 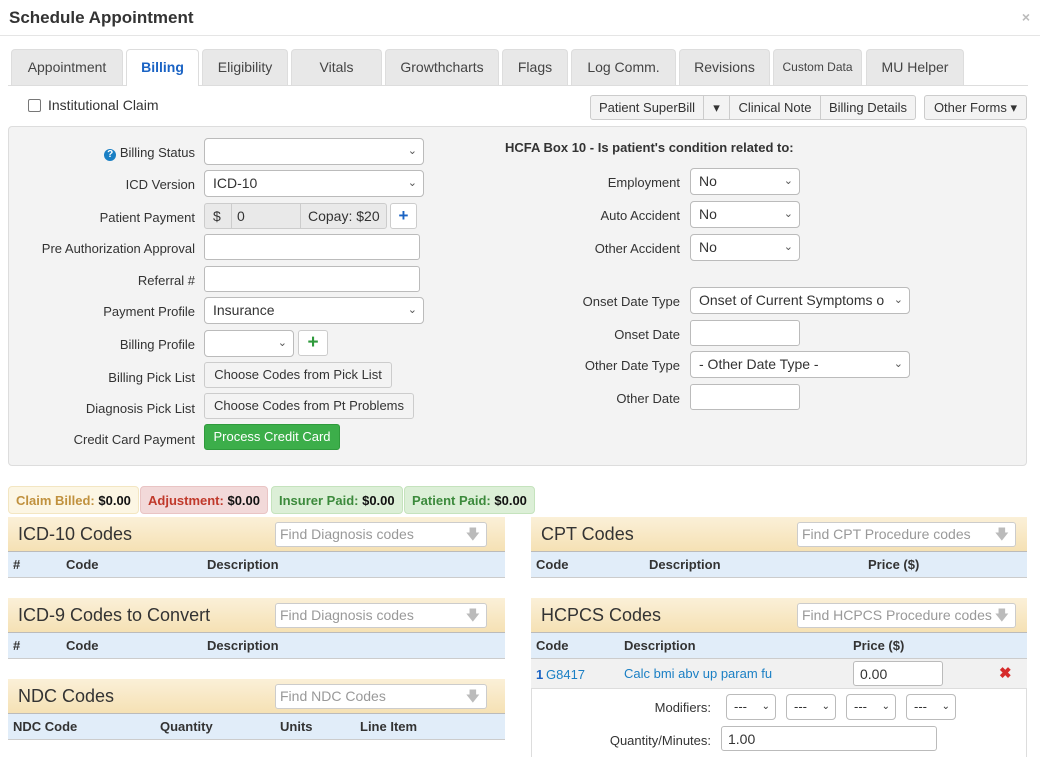 What do you see at coordinates (73, 500) in the screenshot?
I see `claim-billed-badge: Claim Billed: $0.00` at bounding box center [73, 500].